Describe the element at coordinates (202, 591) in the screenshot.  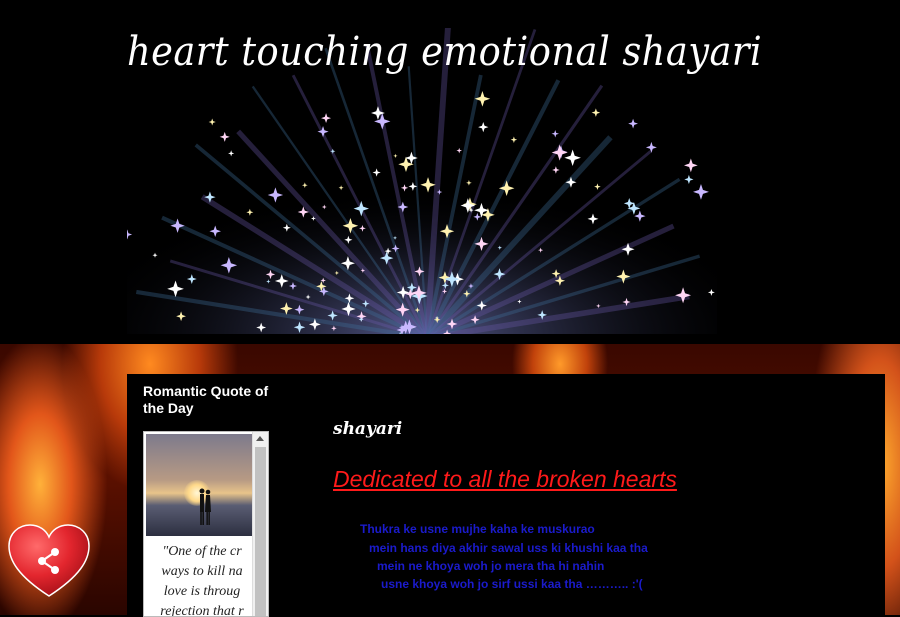
I see `quote-line: love is throug` at that location.